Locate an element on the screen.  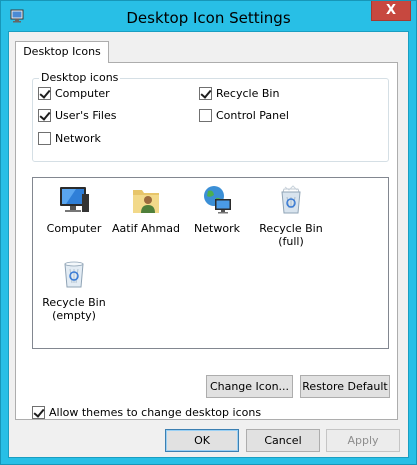
checkbox-computer-label: Computer is located at coordinates (82, 93).